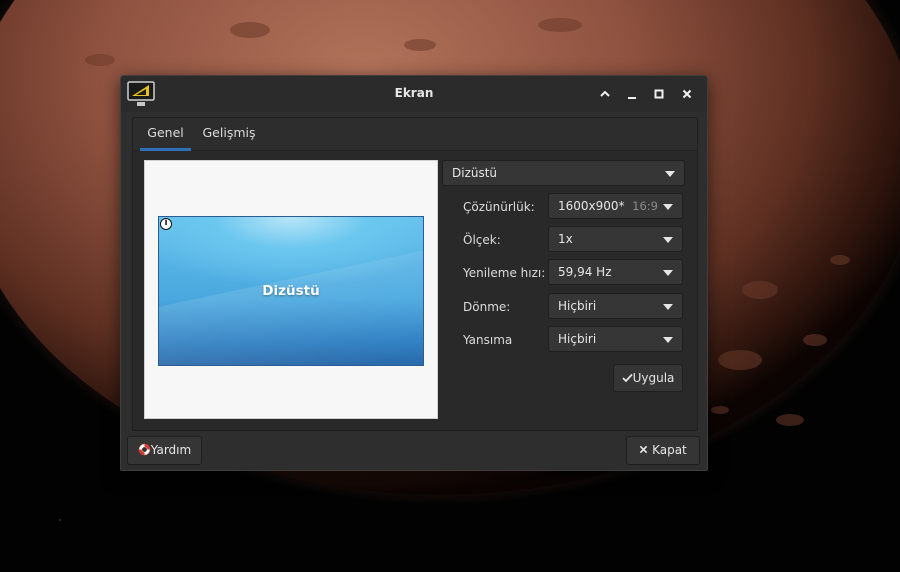 The image size is (900, 572). I want to click on refresh-rate-label: Yenileme hızı:, so click(504, 273).